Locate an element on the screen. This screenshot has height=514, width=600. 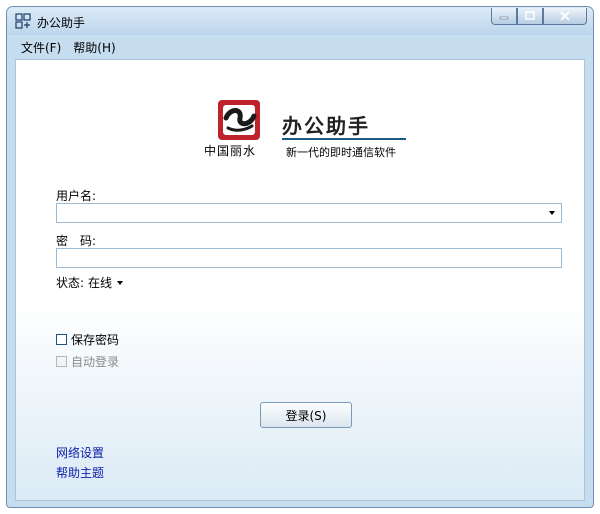
status-label: 状态: is located at coordinates (70, 283).